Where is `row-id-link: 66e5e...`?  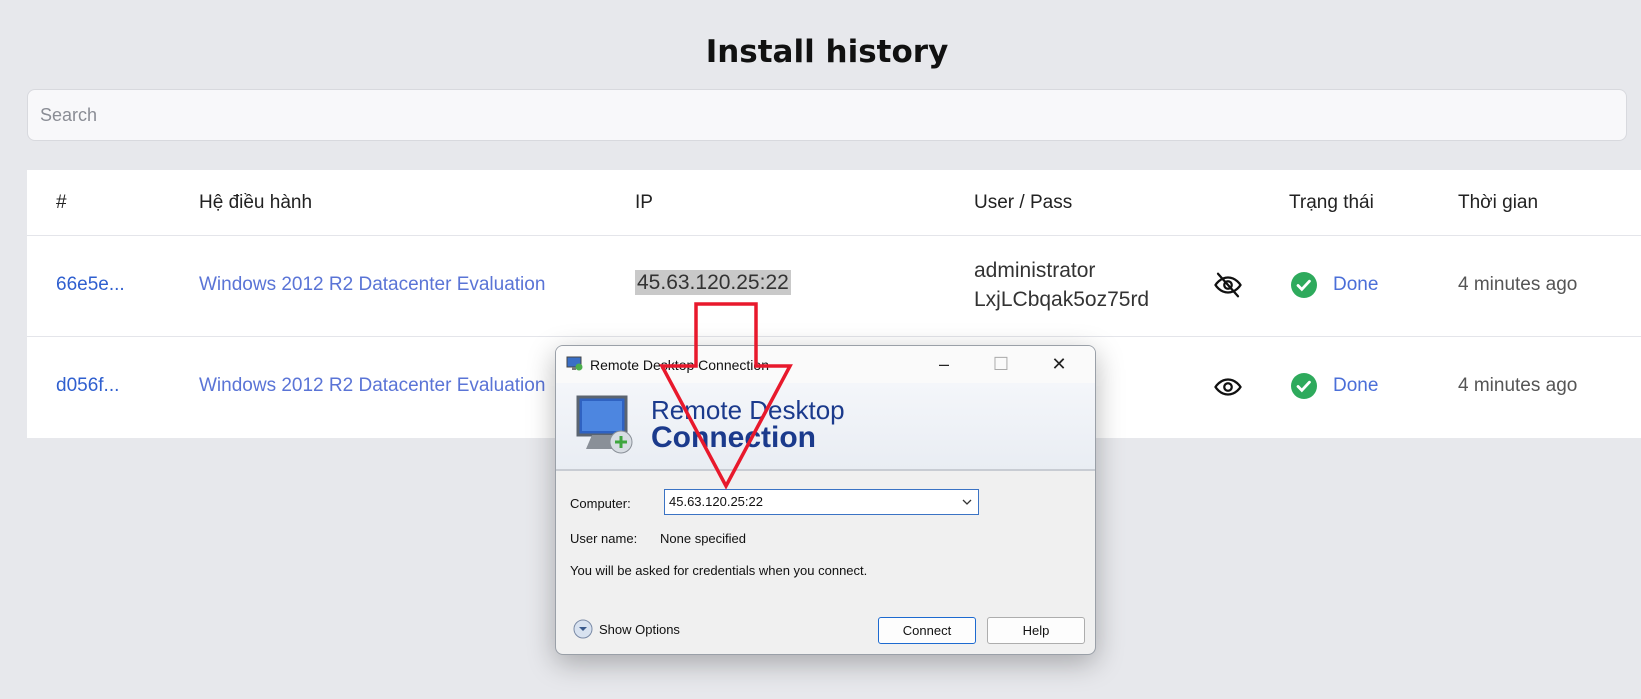 row-id-link: 66e5e... is located at coordinates (90, 285).